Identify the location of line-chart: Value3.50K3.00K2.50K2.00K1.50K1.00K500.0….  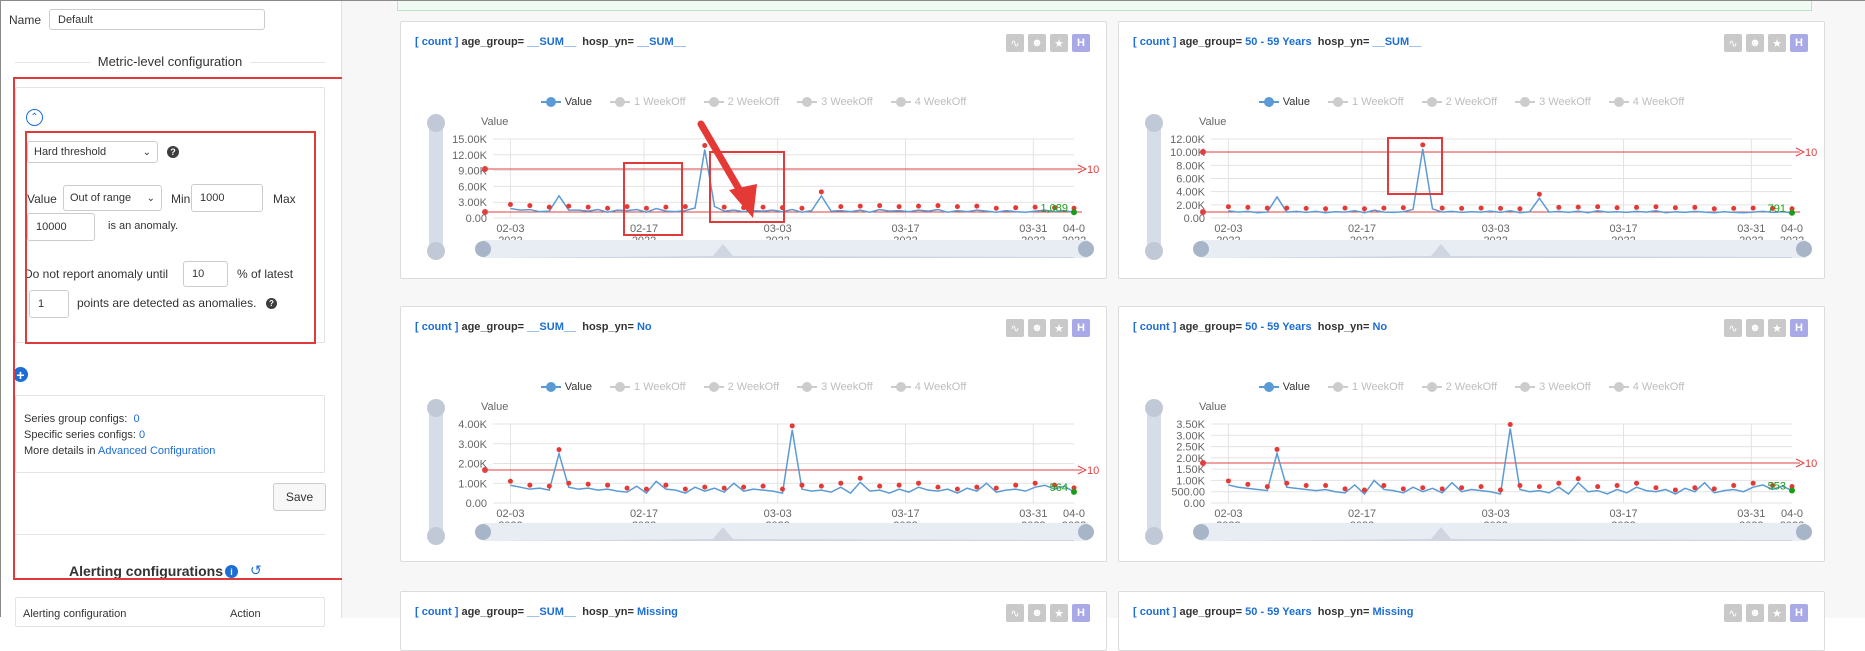
(1481, 472).